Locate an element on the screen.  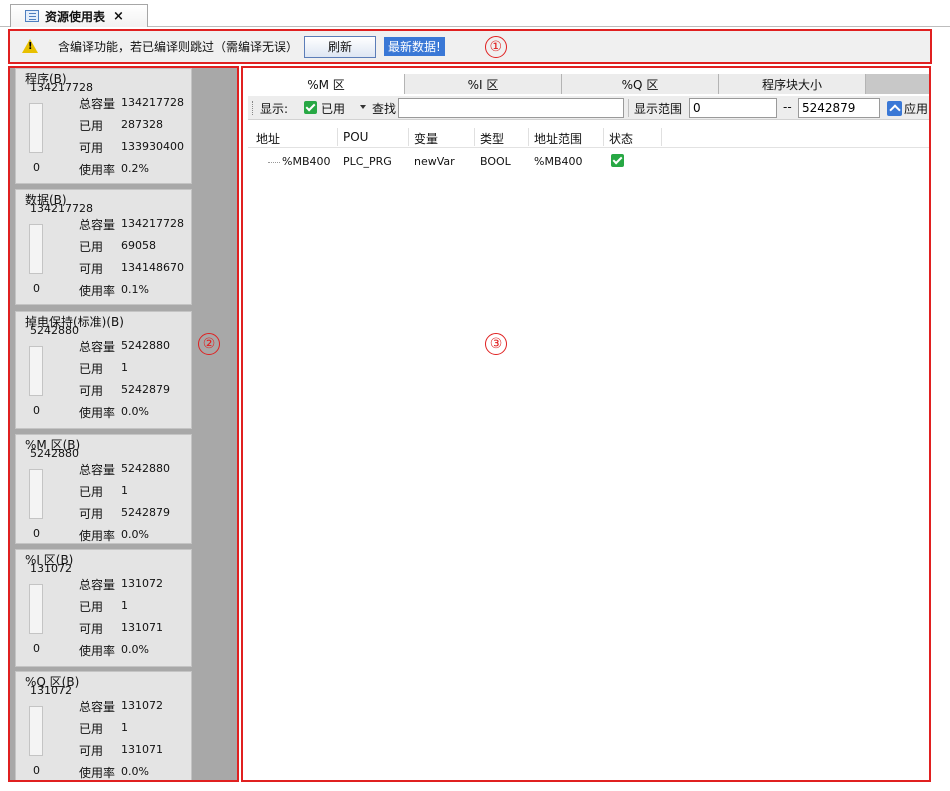
cell-address: %MB400 is located at coordinates (306, 161).